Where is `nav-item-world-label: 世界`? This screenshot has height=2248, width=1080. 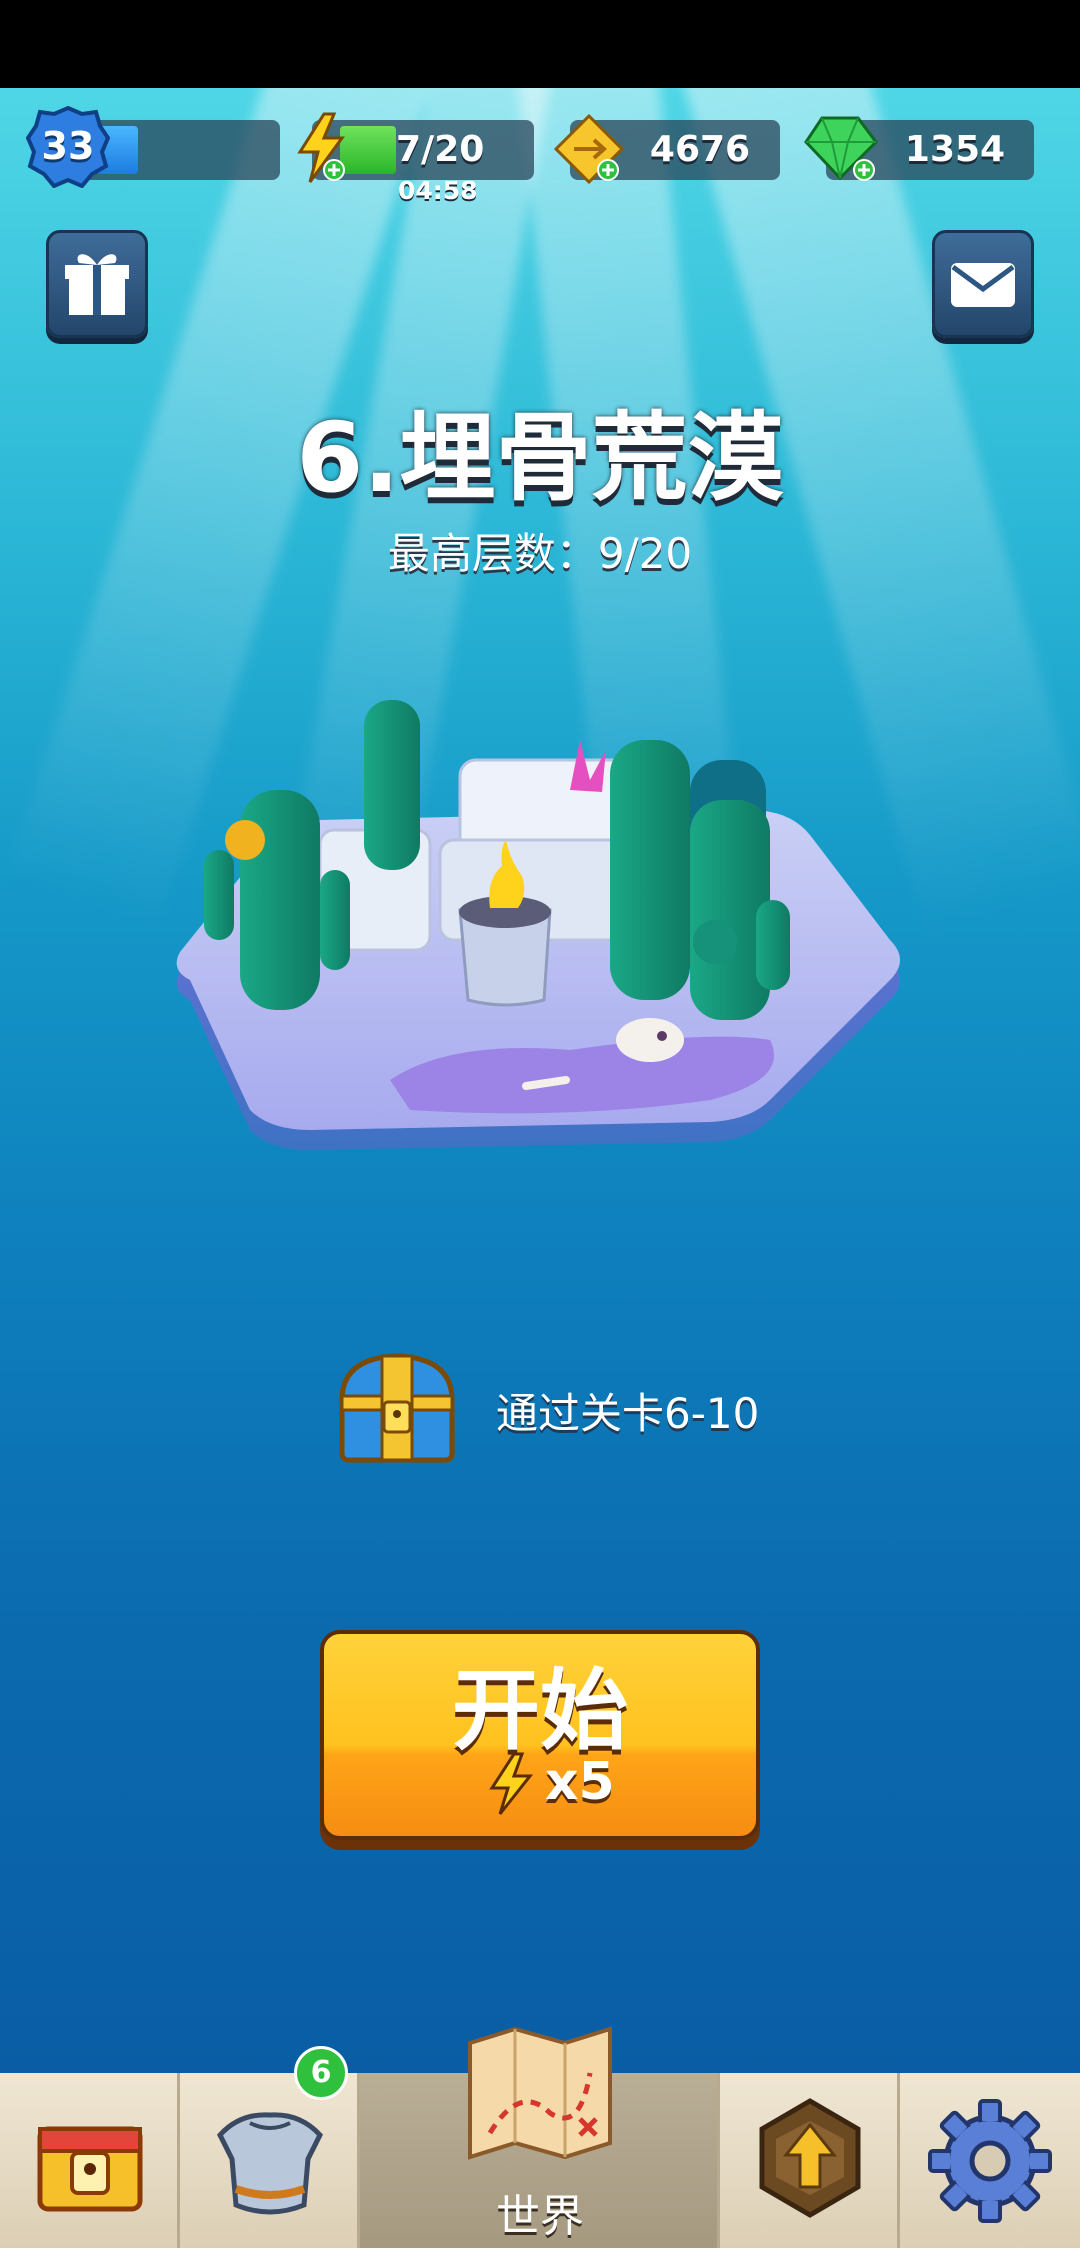
nav-item-world-label: 世界 is located at coordinates (540, 2216).